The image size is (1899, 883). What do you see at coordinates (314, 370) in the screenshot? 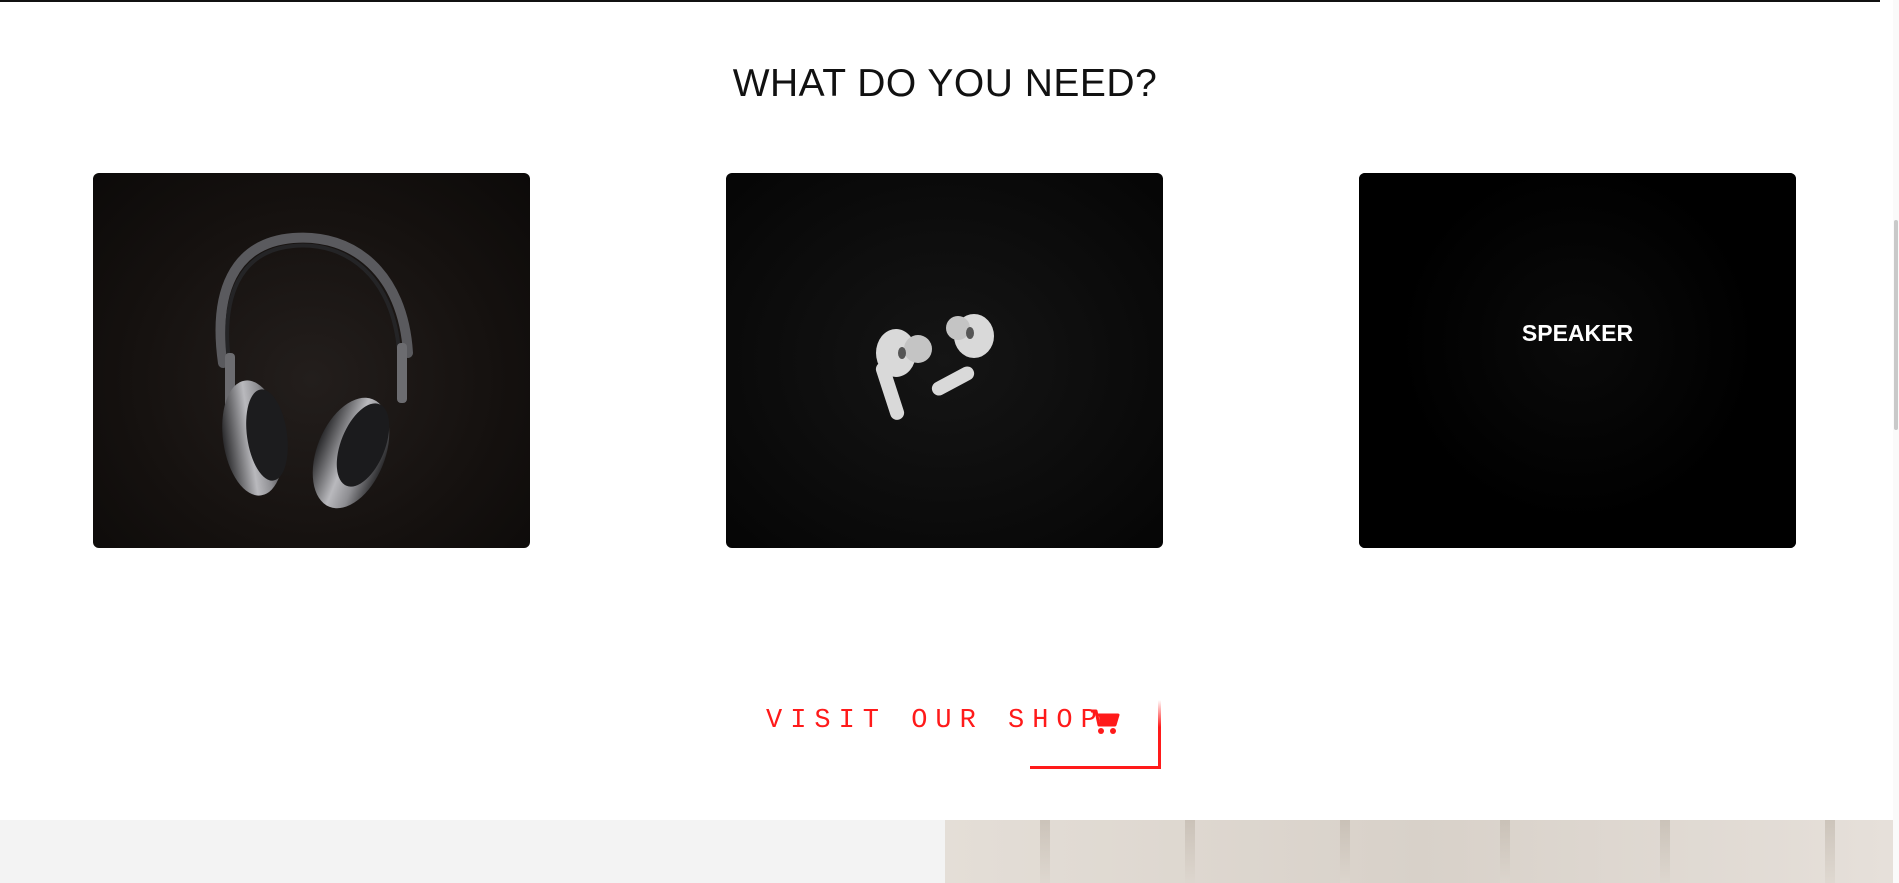
I see `headphones-image` at bounding box center [314, 370].